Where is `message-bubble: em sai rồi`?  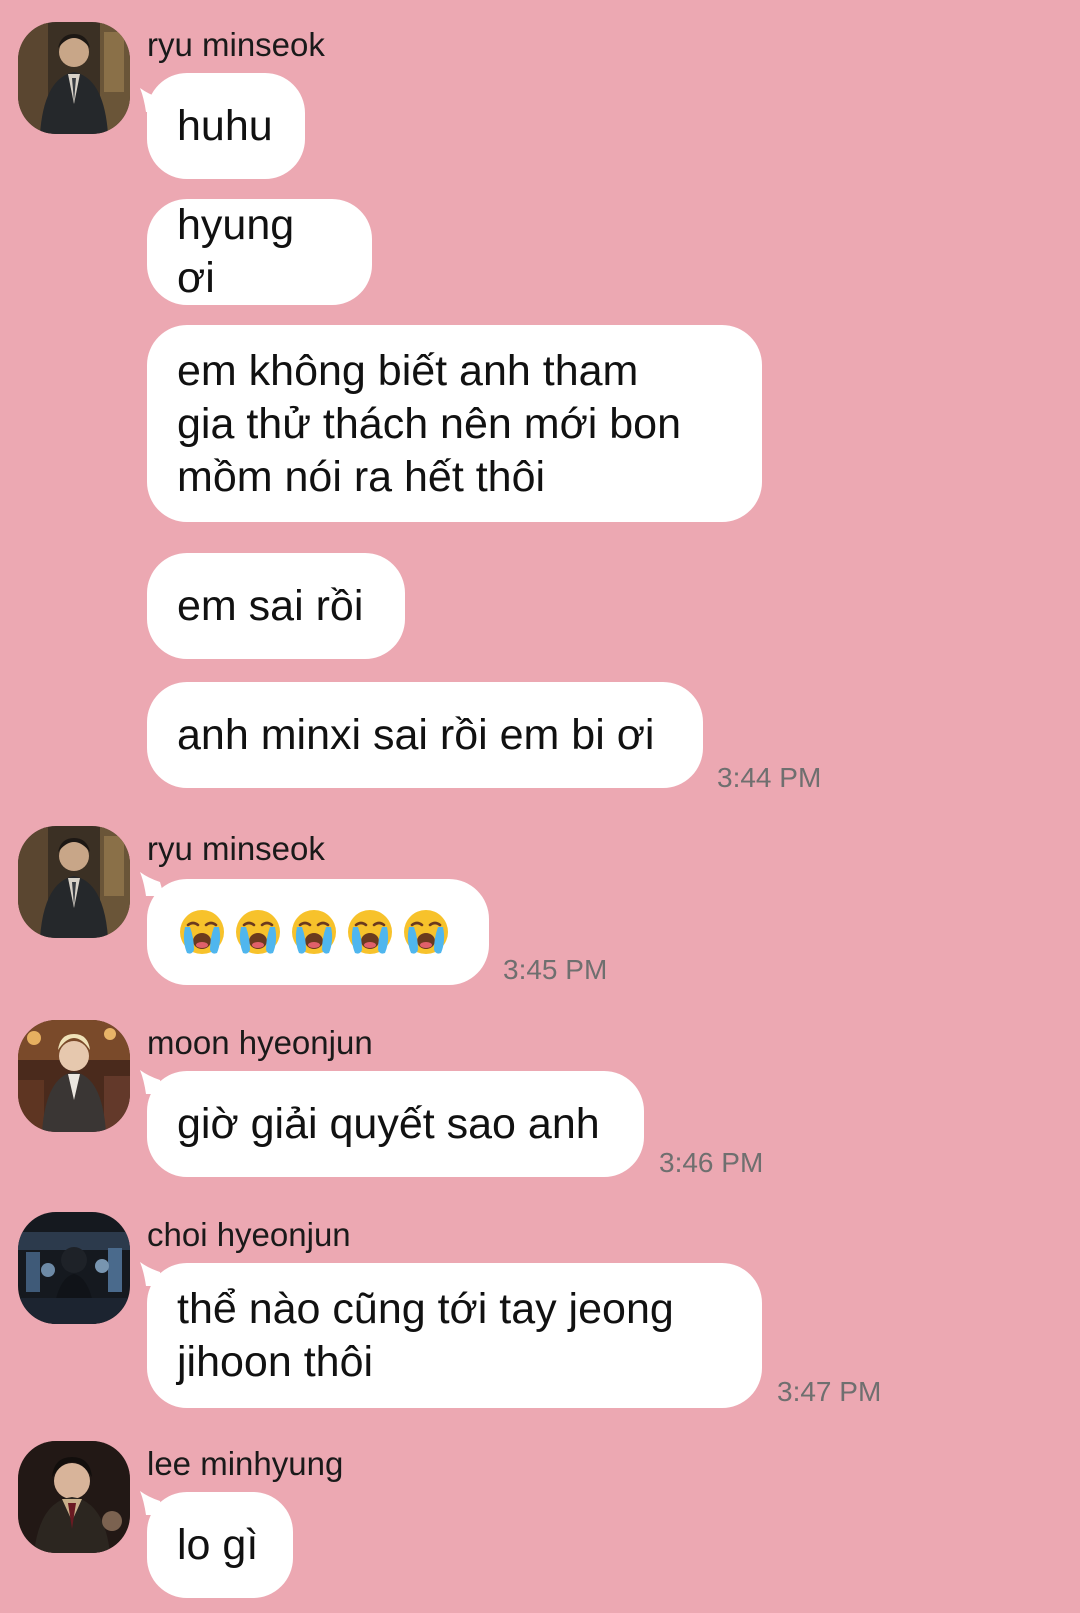
message-bubble: em sai rồi is located at coordinates (276, 606).